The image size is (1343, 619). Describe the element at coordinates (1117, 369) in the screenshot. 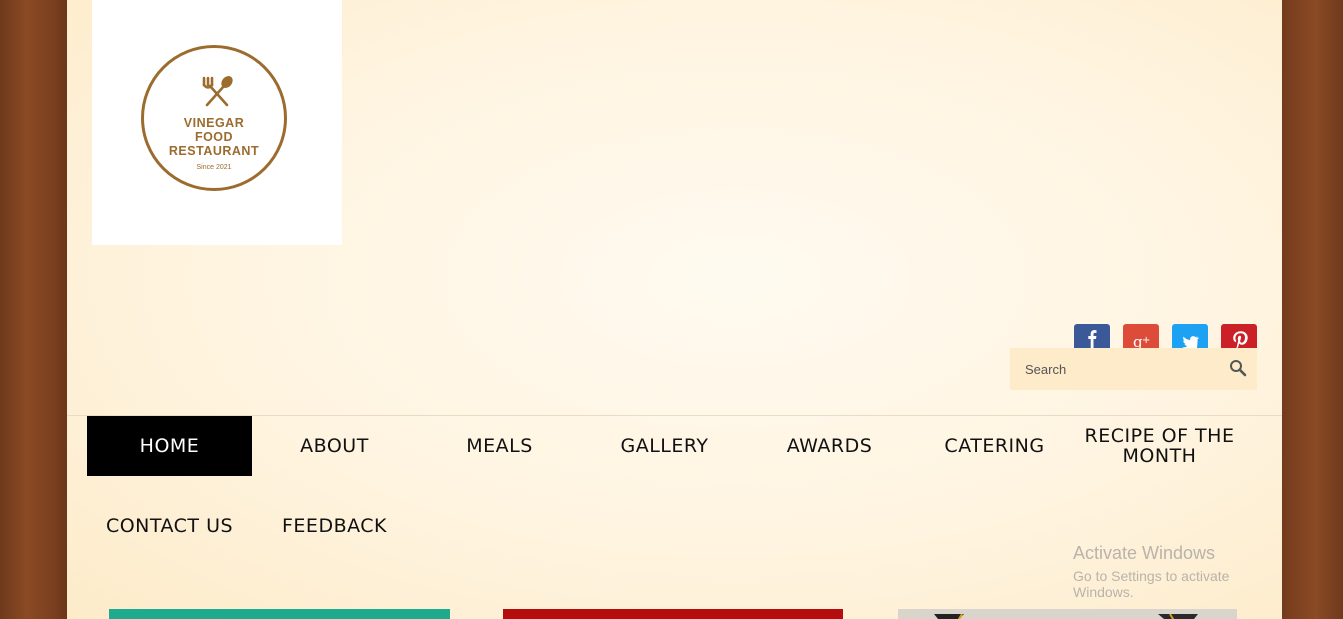

I see `search-input` at that location.